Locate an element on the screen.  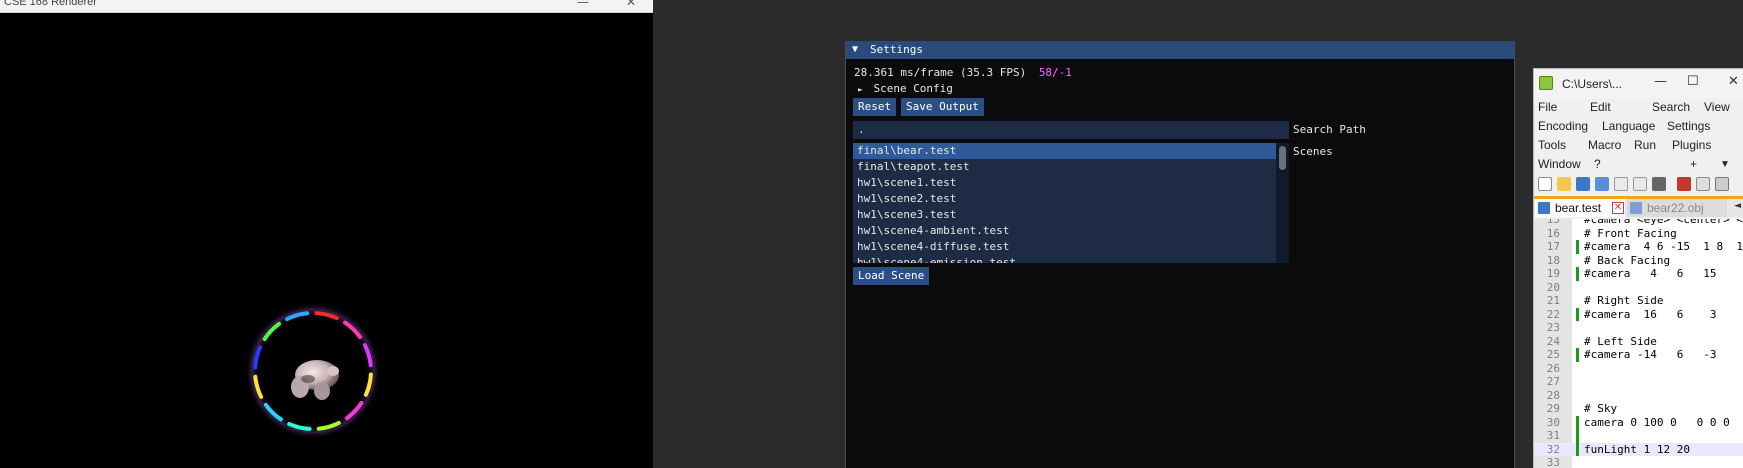
load-scene-button: Load Scene is located at coordinates (891, 276).